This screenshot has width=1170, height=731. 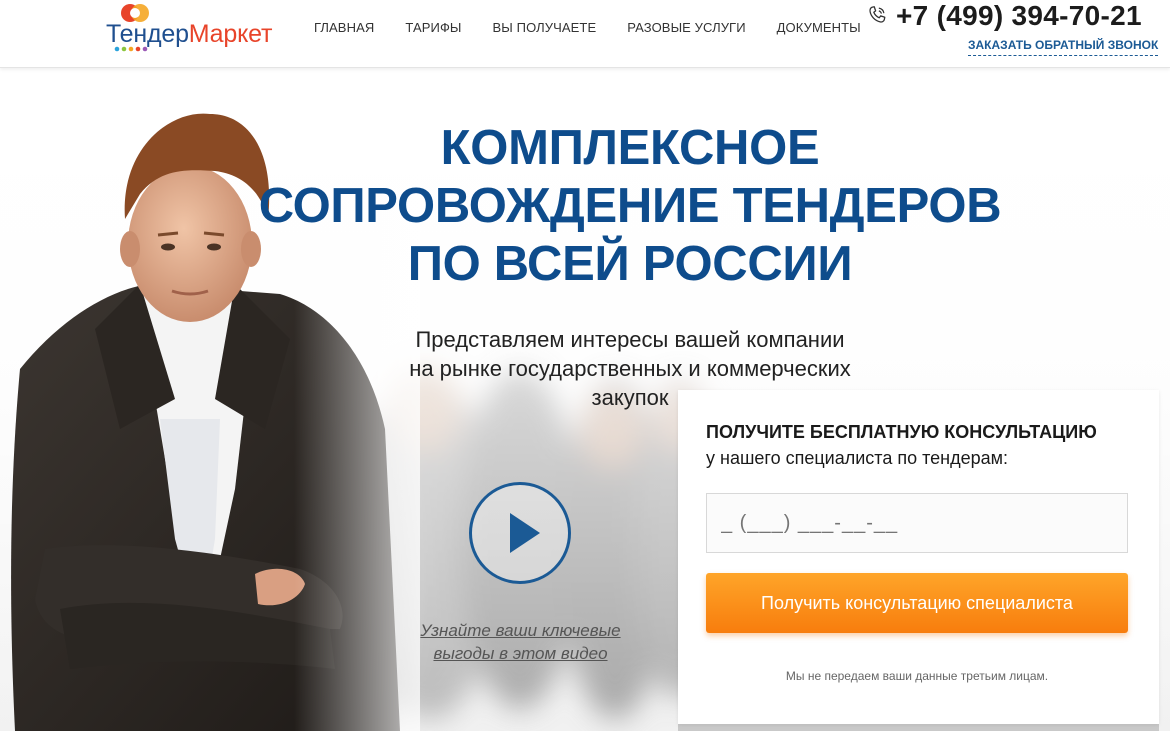 What do you see at coordinates (877, 14) in the screenshot?
I see `phone-icon` at bounding box center [877, 14].